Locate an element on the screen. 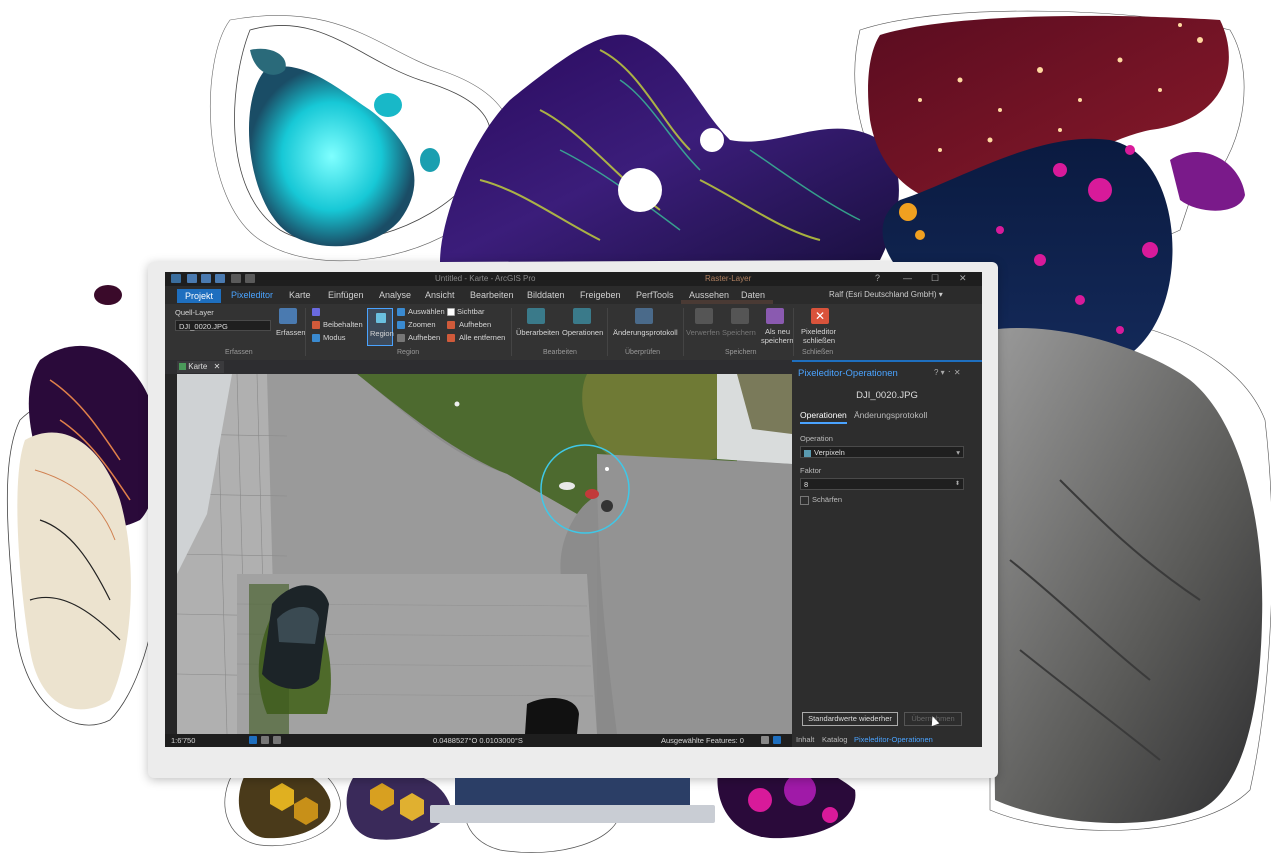 Image resolution: width=1271 pixels, height=864 pixels. window-title: Untitled - Karte - ArcGIS Pro is located at coordinates (485, 278).